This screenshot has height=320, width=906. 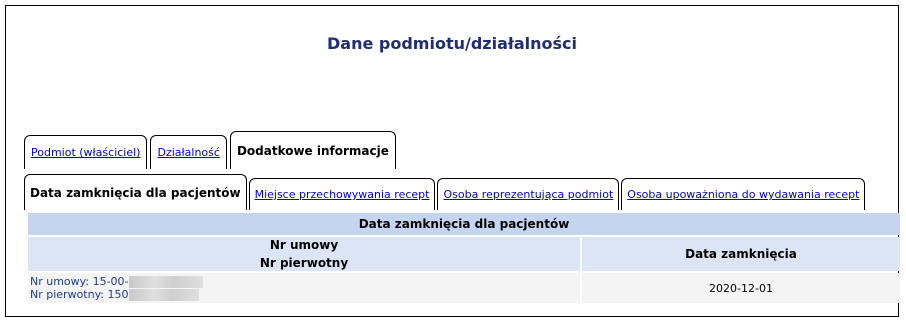 What do you see at coordinates (464, 224) in the screenshot?
I see `table-caption: Data zamknięcia dla pacjentów` at bounding box center [464, 224].